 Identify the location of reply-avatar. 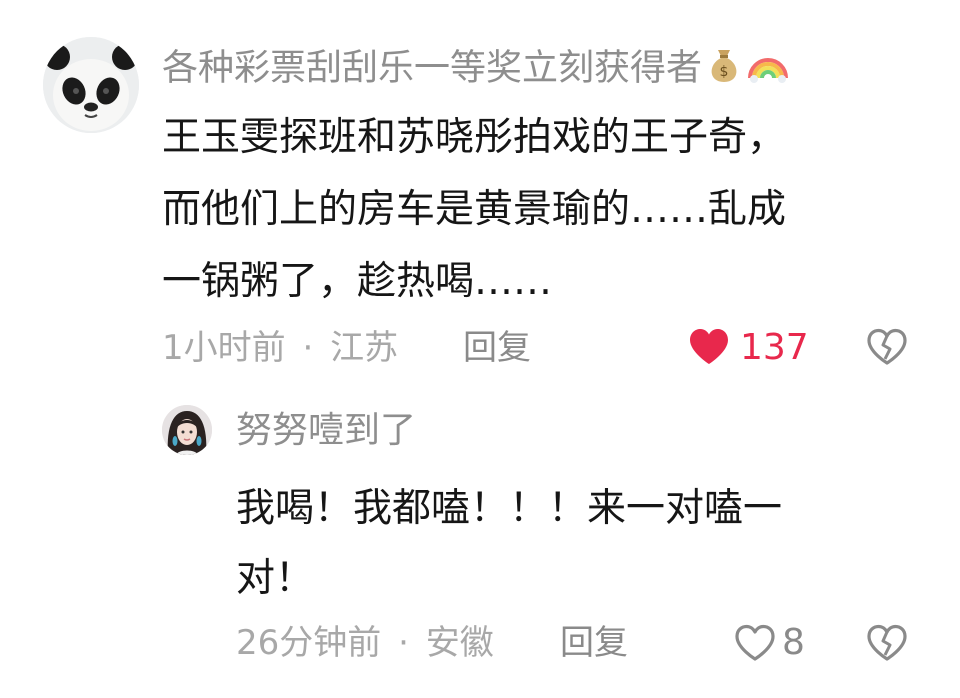
(187, 430).